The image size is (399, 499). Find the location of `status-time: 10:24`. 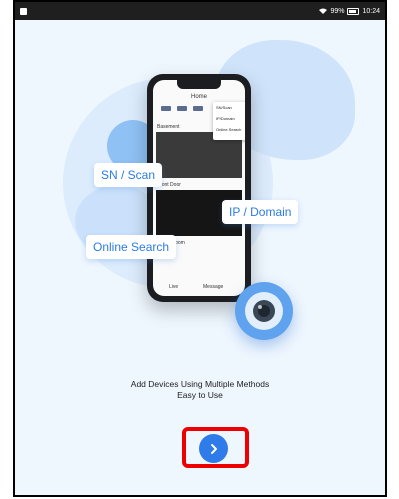

status-time: 10:24 is located at coordinates (371, 11).